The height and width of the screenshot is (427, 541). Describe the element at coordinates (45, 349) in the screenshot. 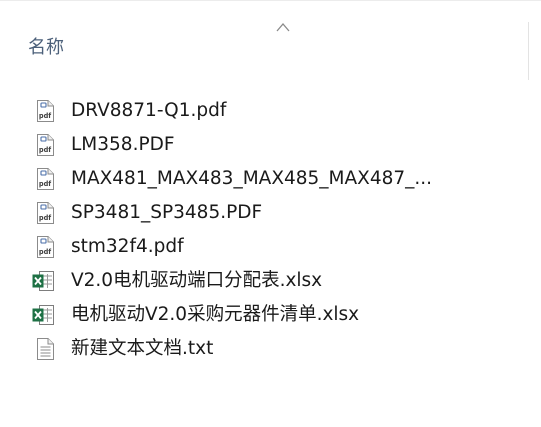

I see `text-file-icon` at that location.